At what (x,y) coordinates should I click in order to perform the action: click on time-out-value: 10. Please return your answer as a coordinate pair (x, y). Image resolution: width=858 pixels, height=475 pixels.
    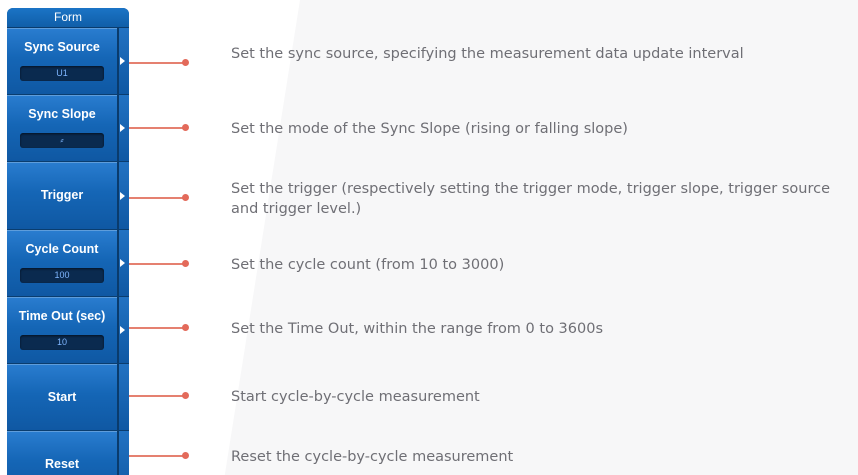
    Looking at the image, I should click on (62, 342).